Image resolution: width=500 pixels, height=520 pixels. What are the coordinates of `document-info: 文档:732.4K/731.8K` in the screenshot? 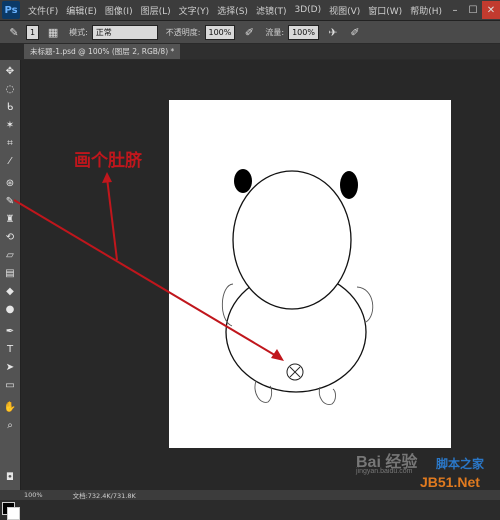 It's located at (104, 496).